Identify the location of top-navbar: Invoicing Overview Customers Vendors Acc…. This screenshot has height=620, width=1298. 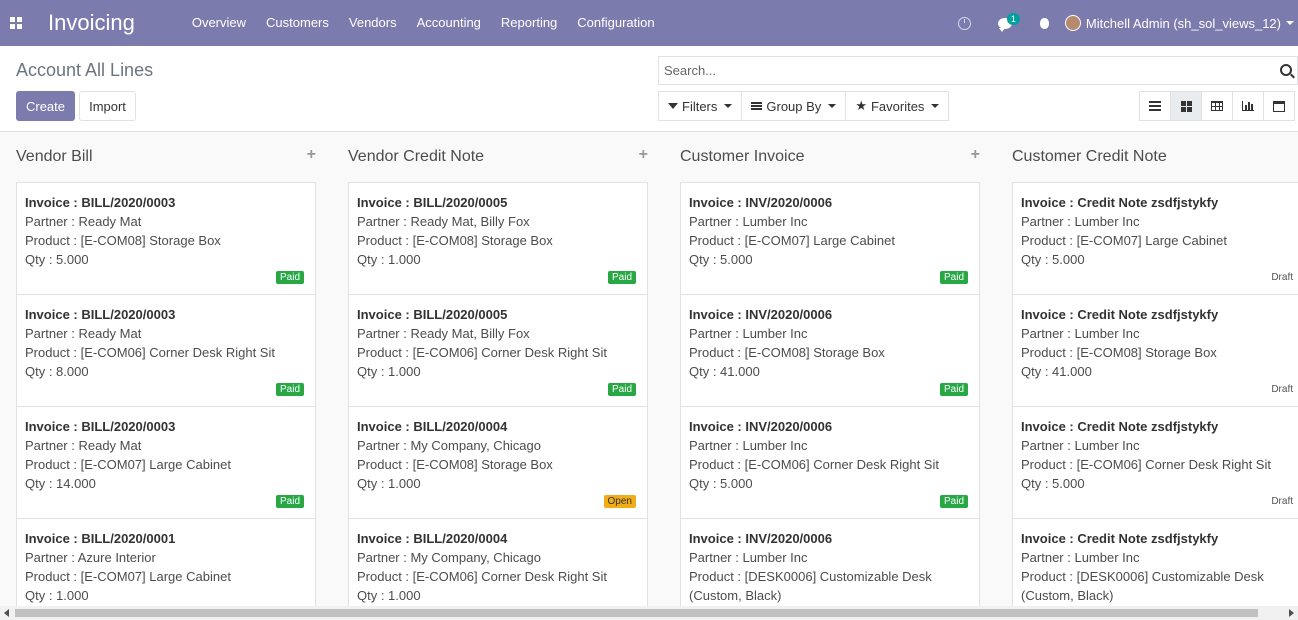
(649, 23).